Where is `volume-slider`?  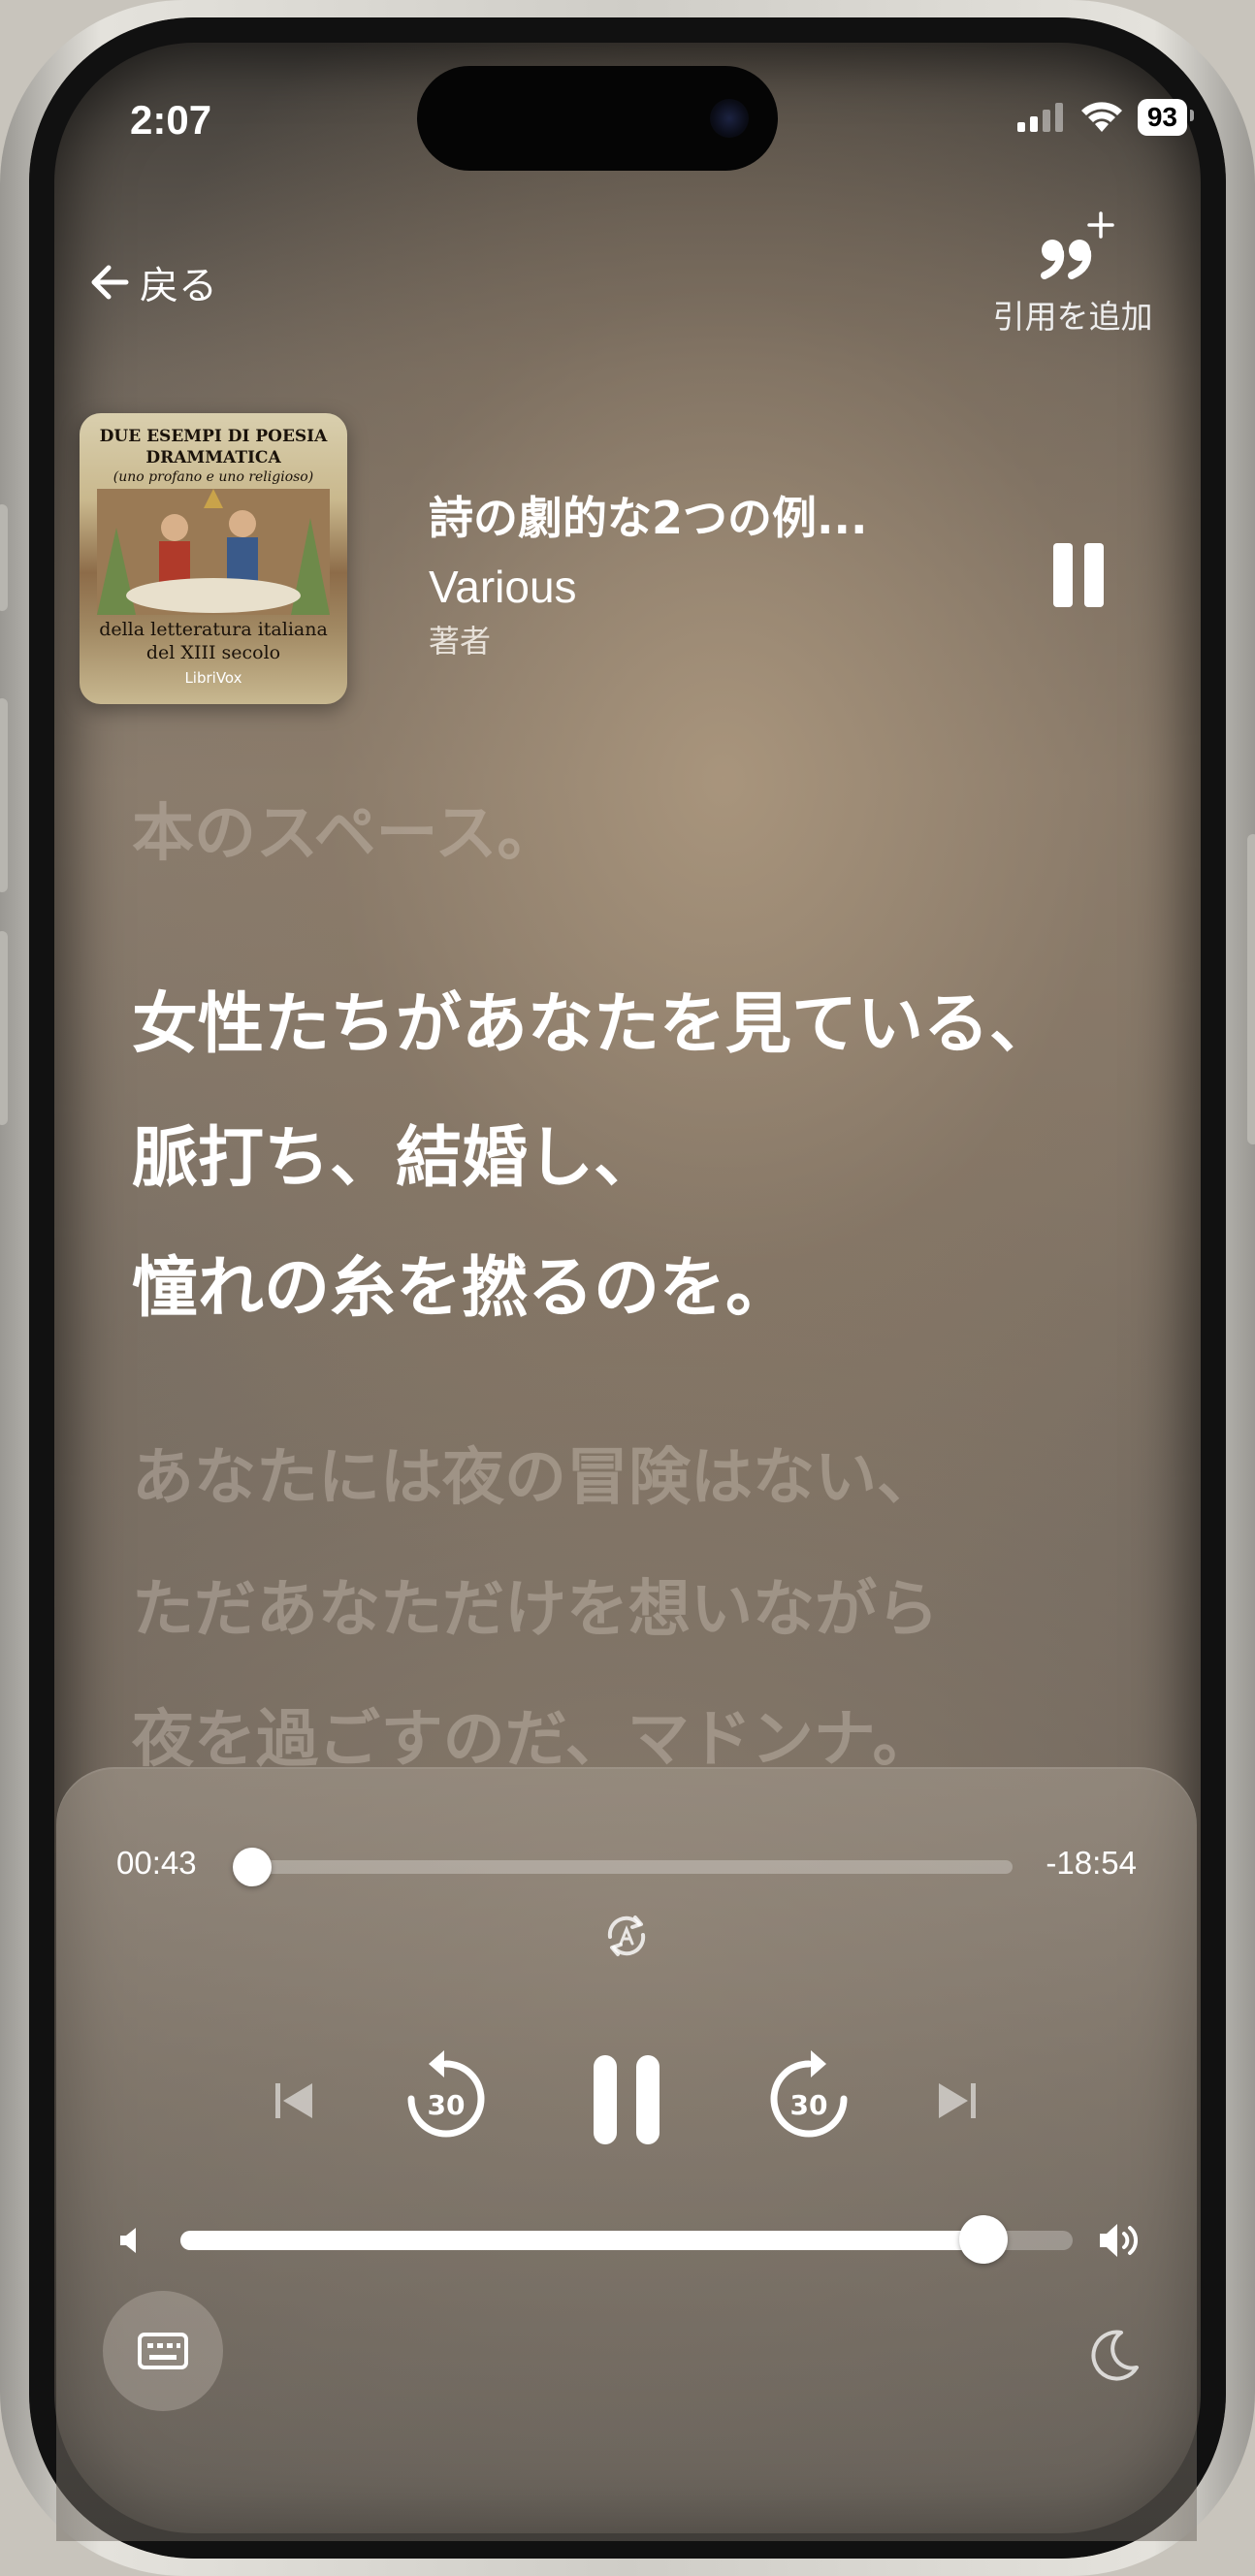
volume-slider is located at coordinates (626, 2239).